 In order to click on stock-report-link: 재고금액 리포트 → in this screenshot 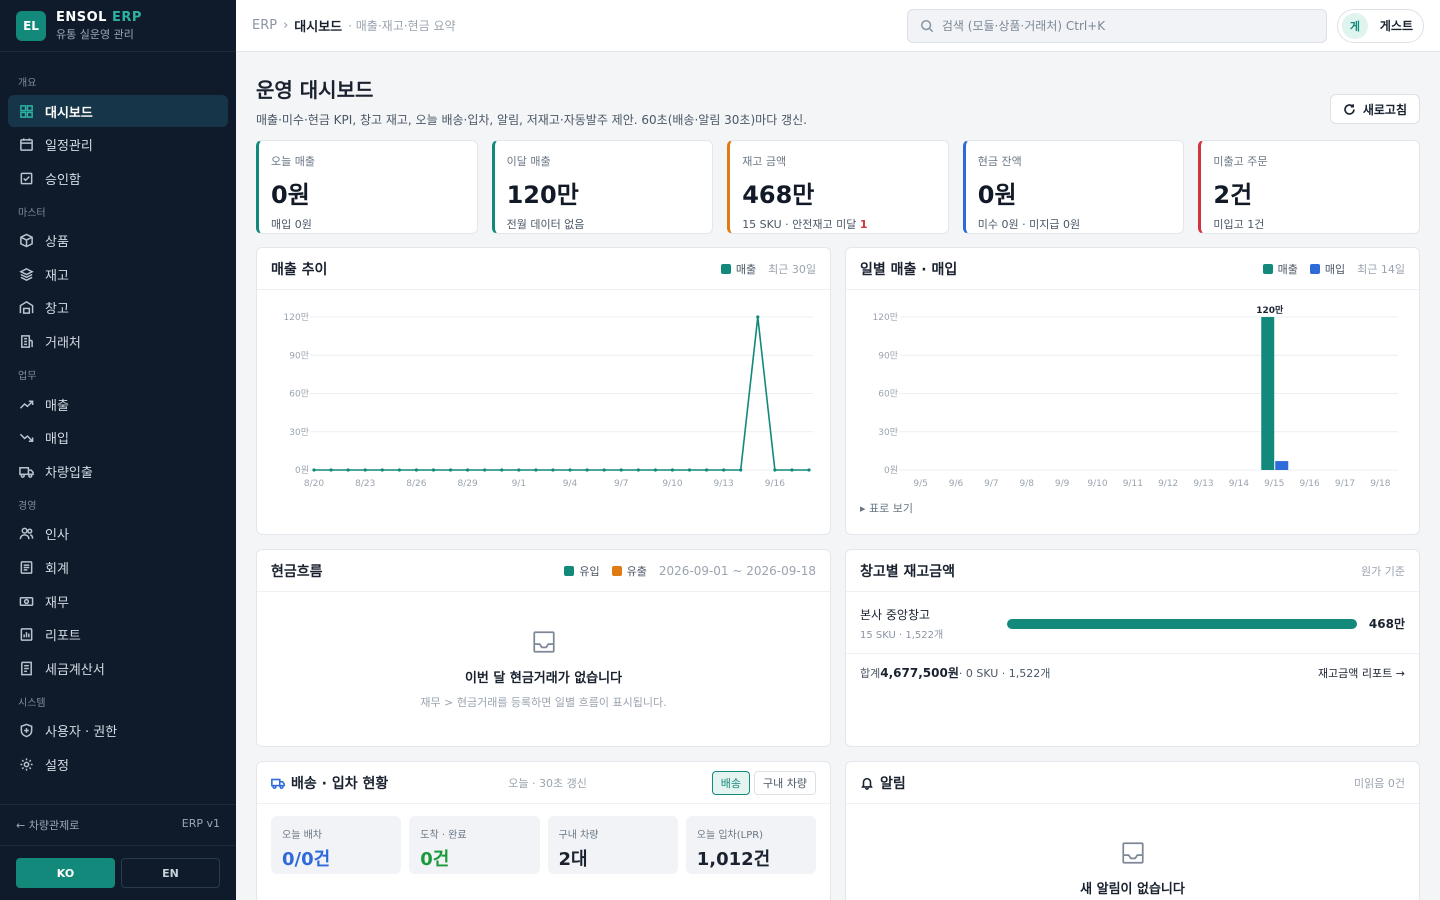, I will do `click(1361, 673)`.